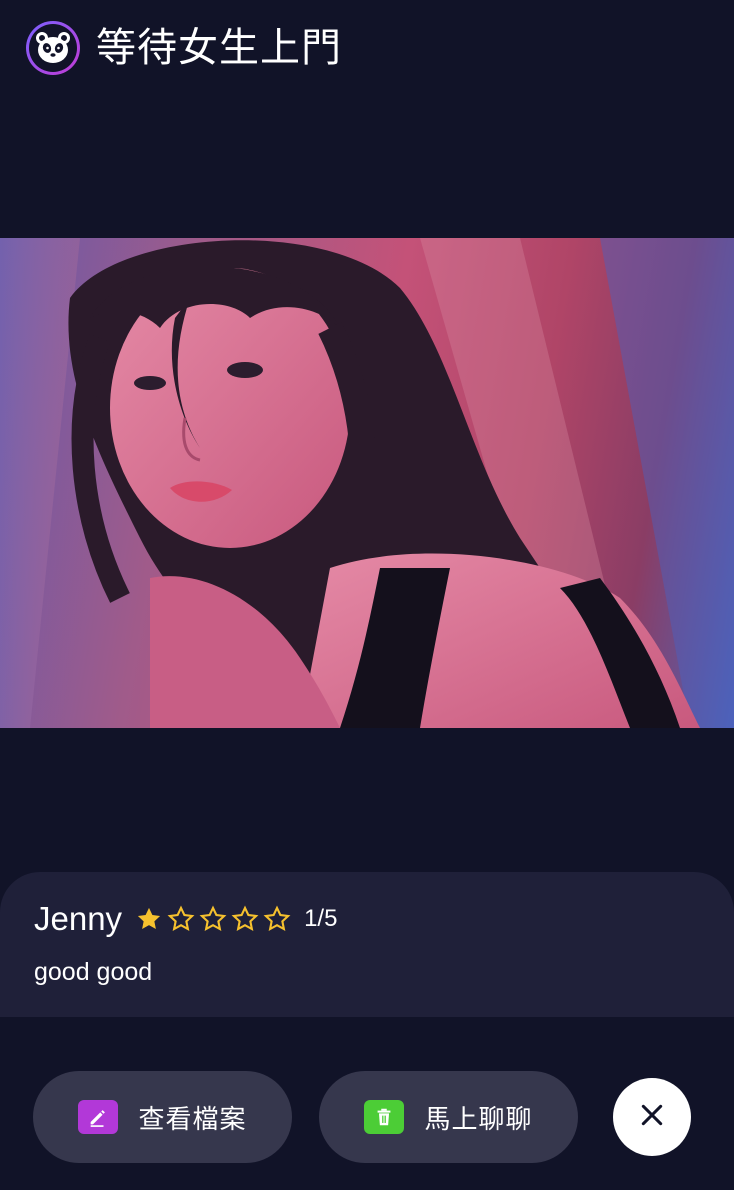 The height and width of the screenshot is (1190, 734). I want to click on close-icon, so click(652, 1117).